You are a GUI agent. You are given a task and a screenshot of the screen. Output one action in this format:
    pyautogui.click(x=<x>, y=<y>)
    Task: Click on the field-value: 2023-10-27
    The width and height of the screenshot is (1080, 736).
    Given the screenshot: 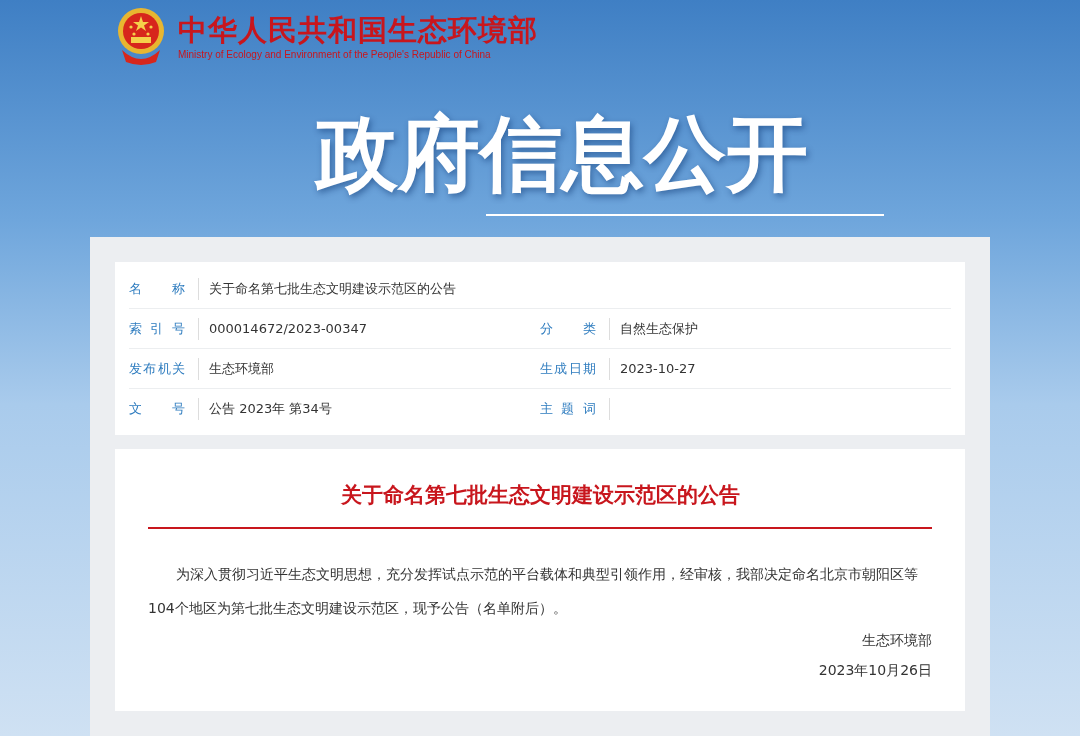 What is the action you would take?
    pyautogui.click(x=658, y=368)
    